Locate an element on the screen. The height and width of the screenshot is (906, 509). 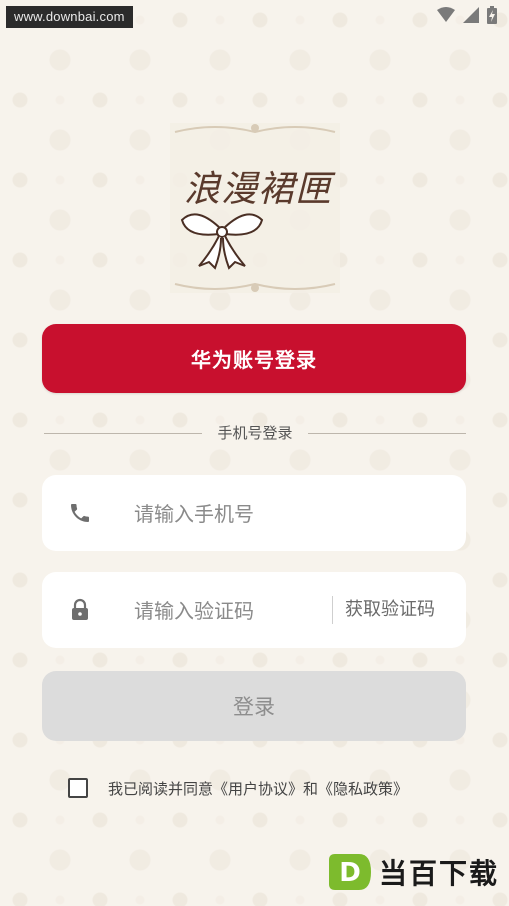
wifi-icon is located at coordinates (446, 15).